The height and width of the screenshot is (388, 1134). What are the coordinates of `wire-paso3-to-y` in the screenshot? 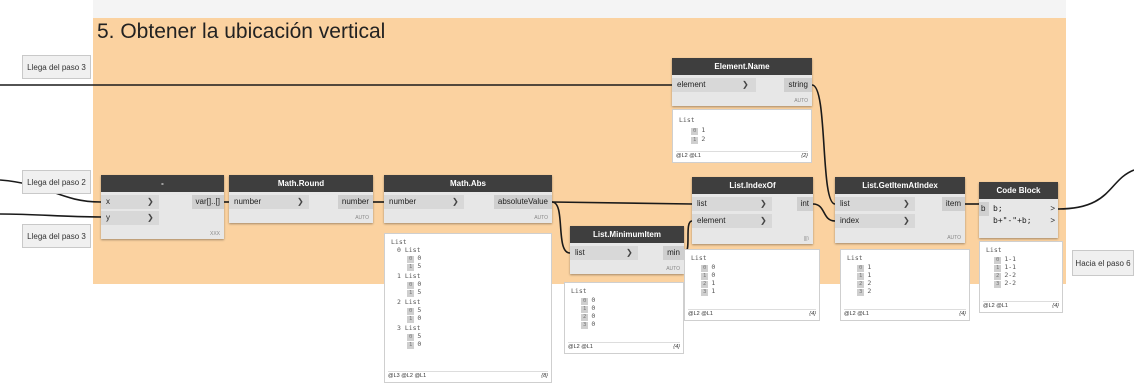 It's located at (51, 215).